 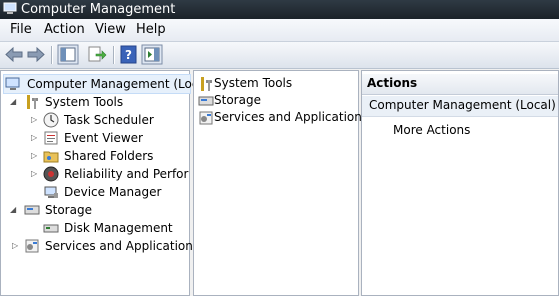 What do you see at coordinates (279, 55) in the screenshot?
I see `toolbar: ?` at bounding box center [279, 55].